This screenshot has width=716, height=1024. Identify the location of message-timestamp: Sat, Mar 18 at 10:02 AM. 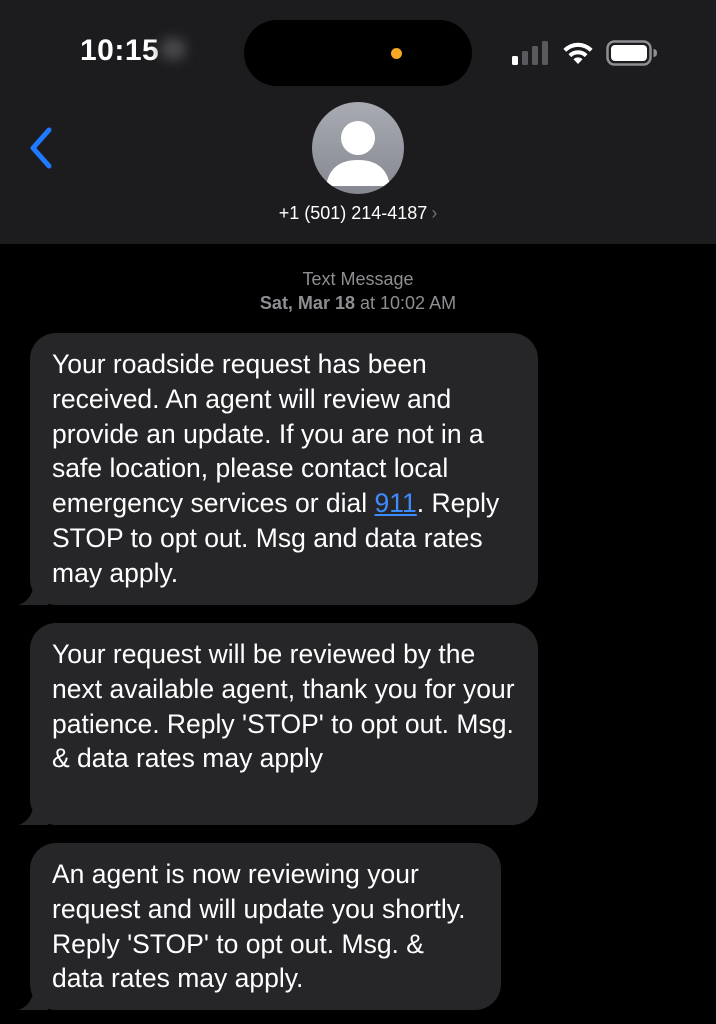
(358, 303).